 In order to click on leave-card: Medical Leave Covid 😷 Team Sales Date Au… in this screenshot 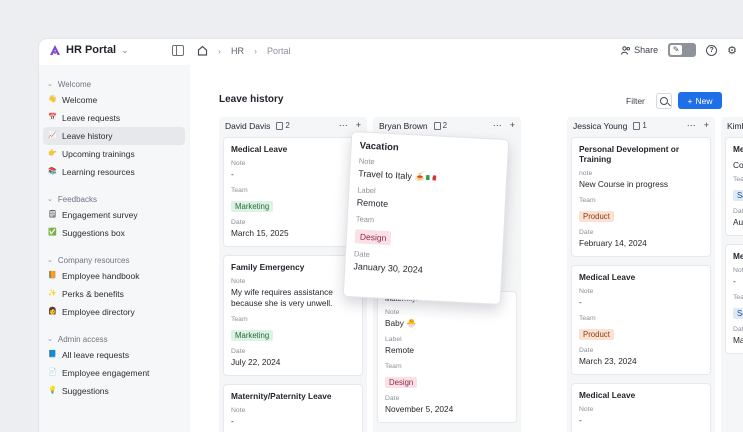, I will do `click(734, 186)`.